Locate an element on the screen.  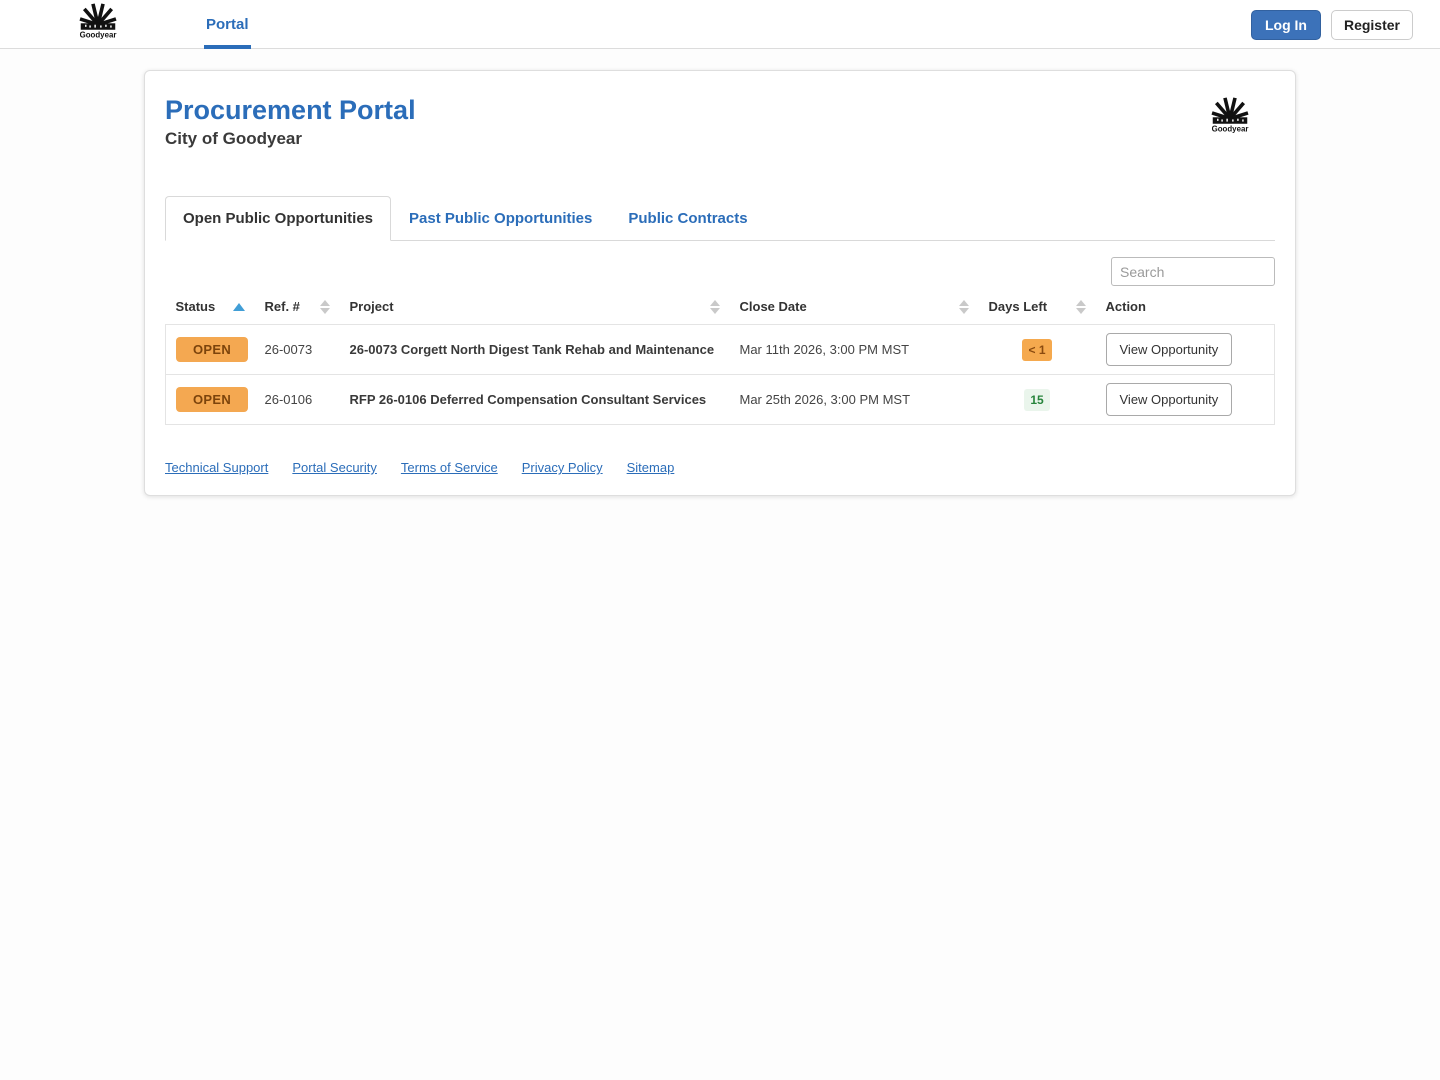
tab-open-public-opportunities: Open Public Opportunities is located at coordinates (278, 219).